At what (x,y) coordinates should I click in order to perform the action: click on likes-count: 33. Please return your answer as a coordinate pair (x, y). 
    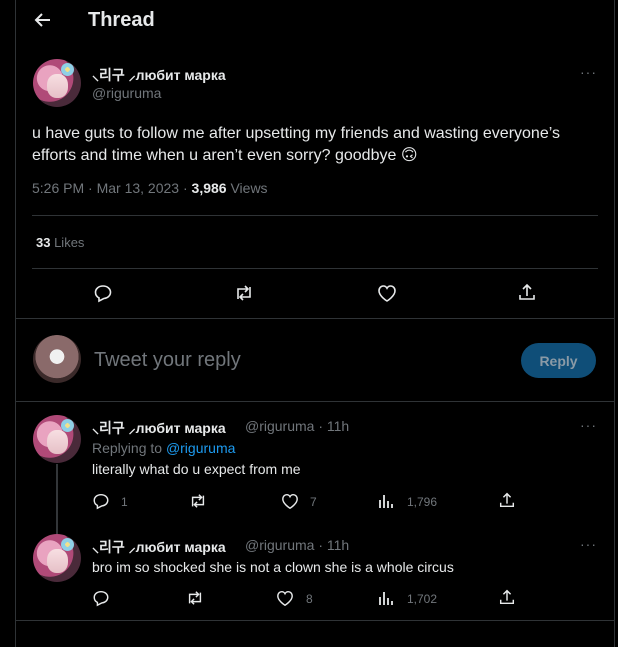
    Looking at the image, I should click on (43, 242).